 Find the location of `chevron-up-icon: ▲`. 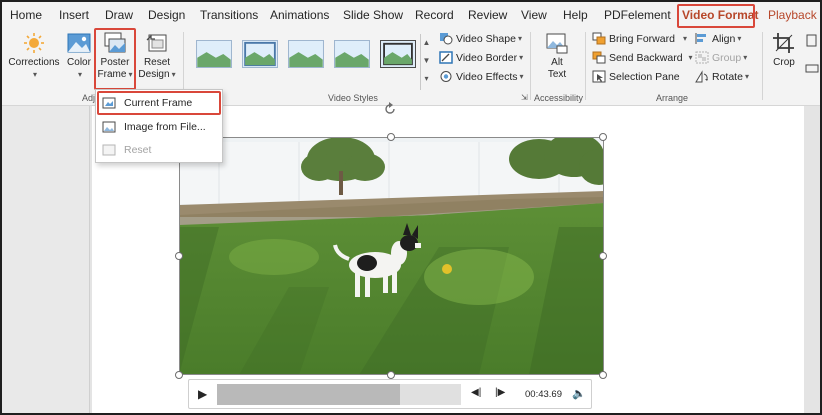

chevron-up-icon: ▲ is located at coordinates (426, 43).